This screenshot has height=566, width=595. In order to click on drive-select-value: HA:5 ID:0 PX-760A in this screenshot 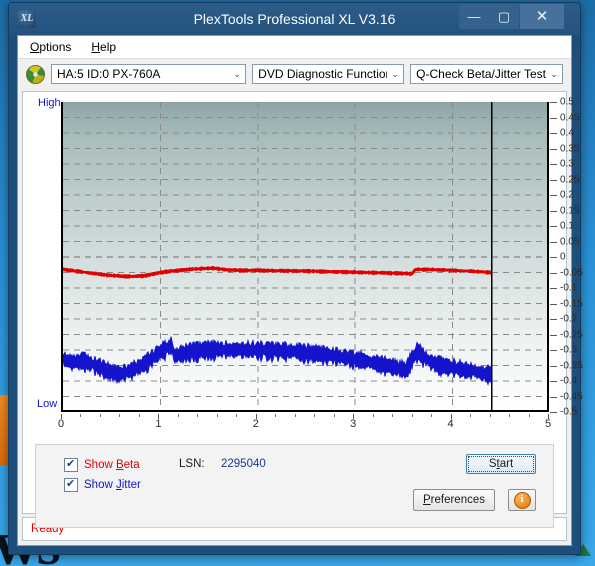, I will do `click(109, 74)`.